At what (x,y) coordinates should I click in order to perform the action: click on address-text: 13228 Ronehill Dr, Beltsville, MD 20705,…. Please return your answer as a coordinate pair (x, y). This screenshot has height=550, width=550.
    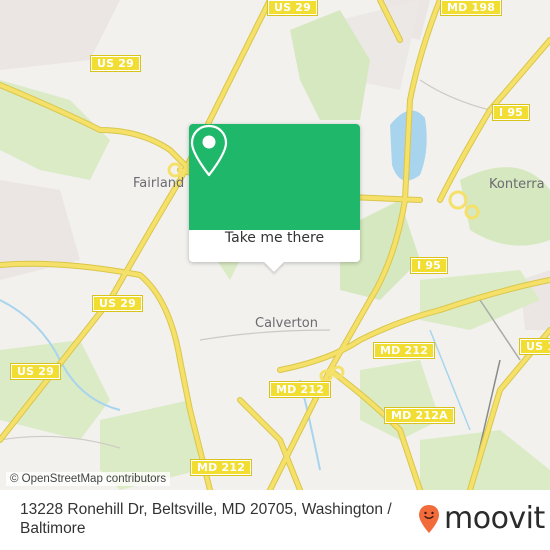
    Looking at the image, I should click on (206, 519).